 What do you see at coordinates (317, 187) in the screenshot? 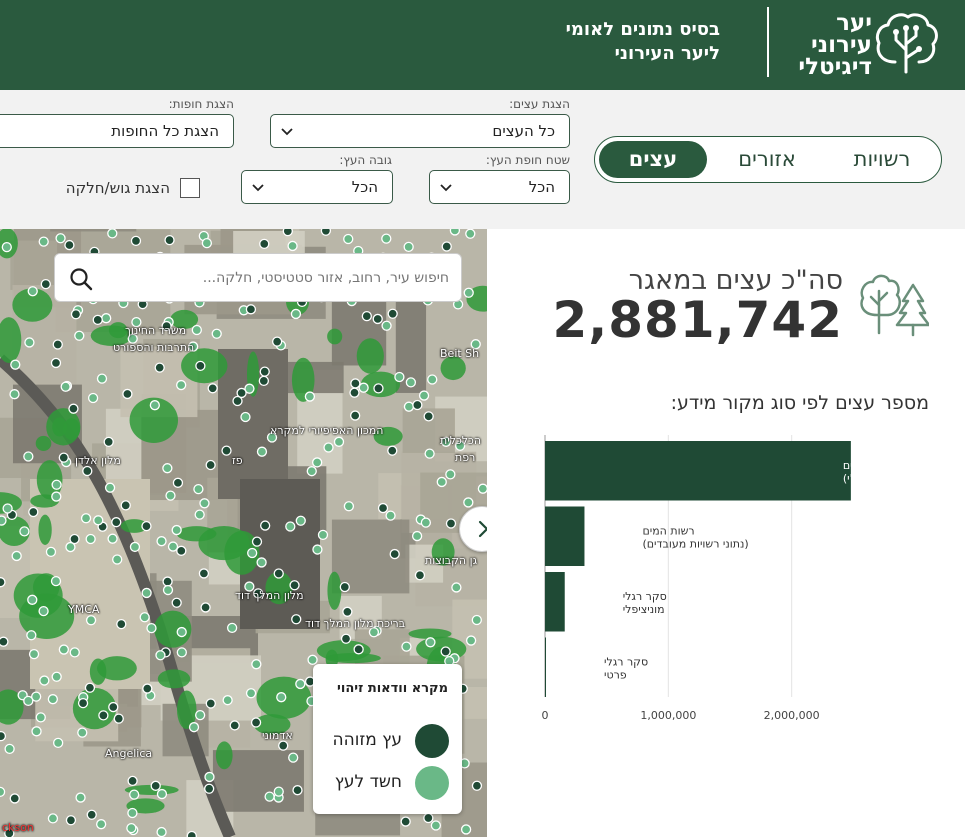
I see `height-select: הכל` at bounding box center [317, 187].